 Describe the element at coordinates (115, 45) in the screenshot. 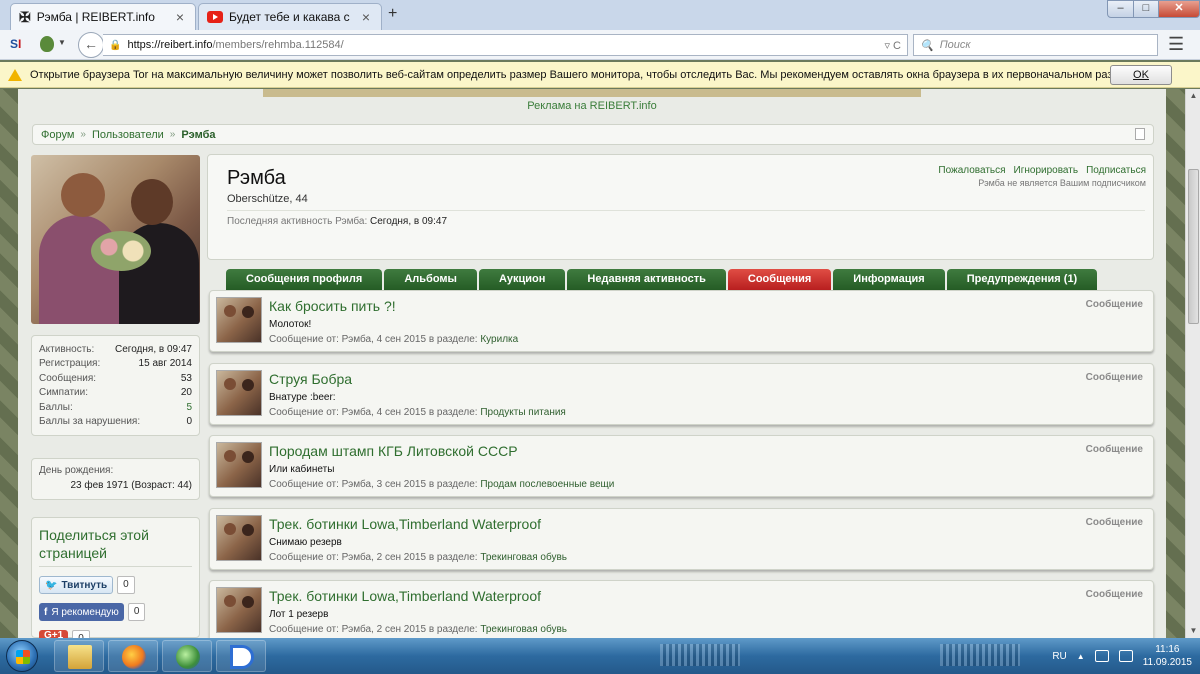

I see `lock-icon: 🔒` at that location.